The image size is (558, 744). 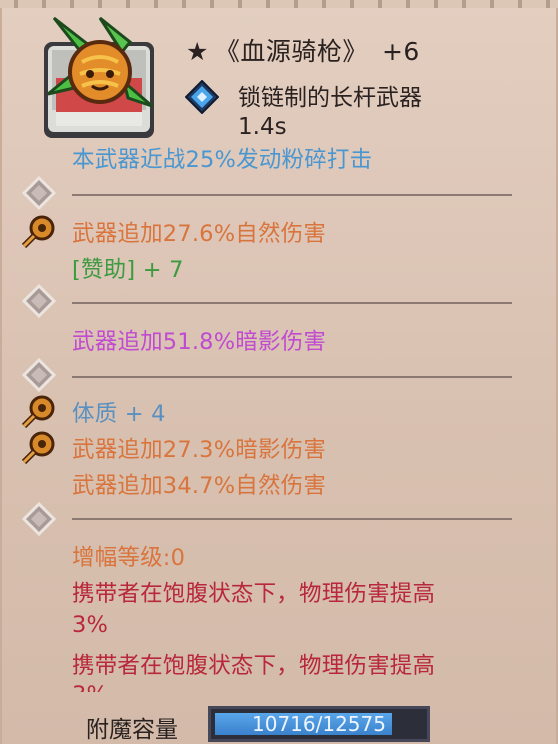 I want to click on enchant-capacity-bar: 10716/12575, so click(x=319, y=724).